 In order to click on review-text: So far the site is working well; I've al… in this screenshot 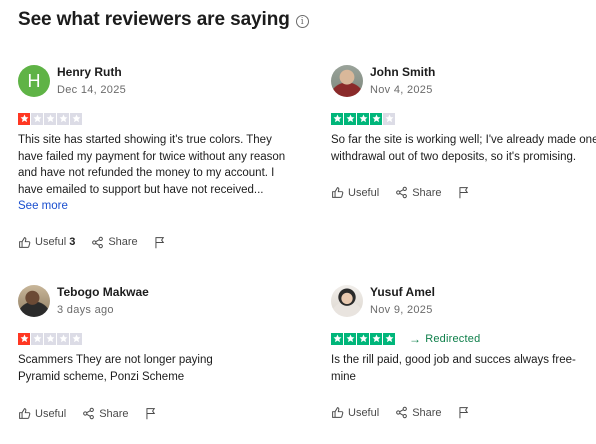, I will do `click(463, 148)`.